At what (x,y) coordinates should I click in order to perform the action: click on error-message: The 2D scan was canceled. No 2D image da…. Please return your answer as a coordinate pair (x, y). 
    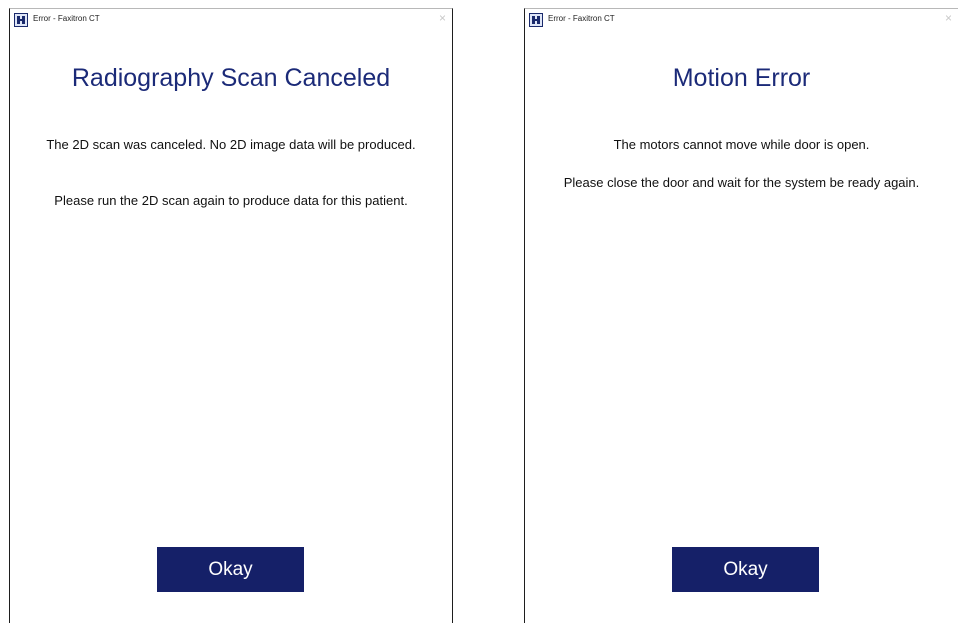
    Looking at the image, I should click on (231, 144).